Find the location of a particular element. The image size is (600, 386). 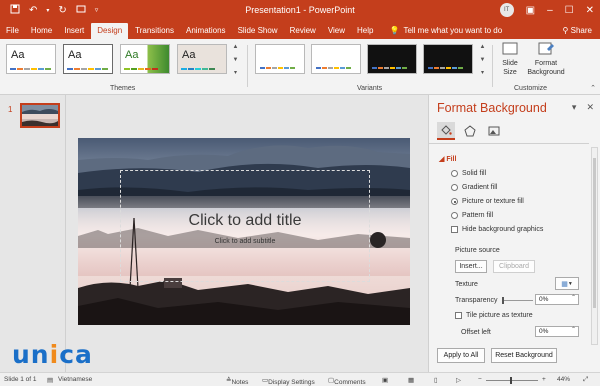

transparency-spinner: 0% is located at coordinates (557, 299).